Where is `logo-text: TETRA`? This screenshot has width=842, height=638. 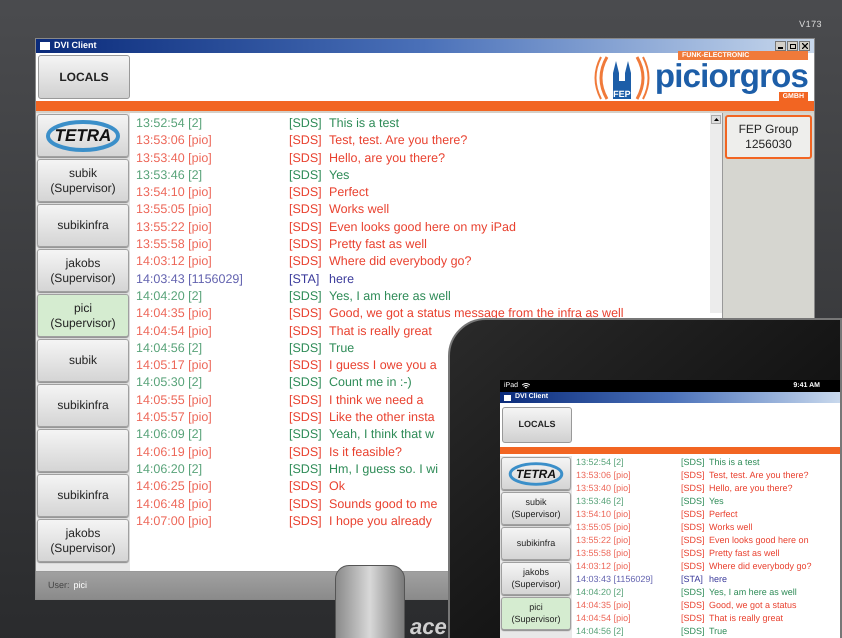
logo-text: TETRA is located at coordinates (536, 474).